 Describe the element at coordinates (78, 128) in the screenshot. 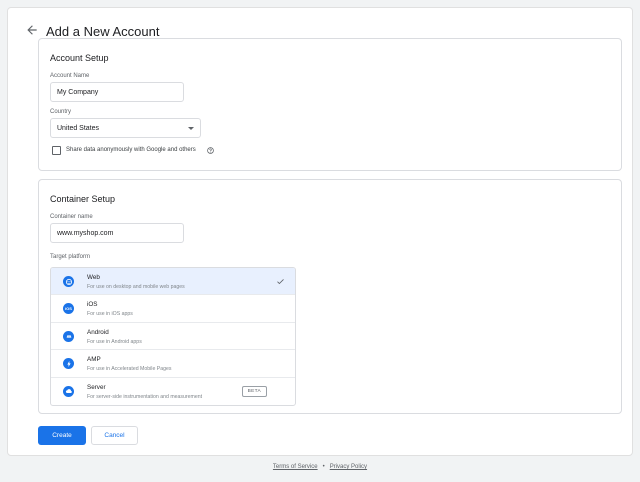

I see `country-value: United States` at that location.